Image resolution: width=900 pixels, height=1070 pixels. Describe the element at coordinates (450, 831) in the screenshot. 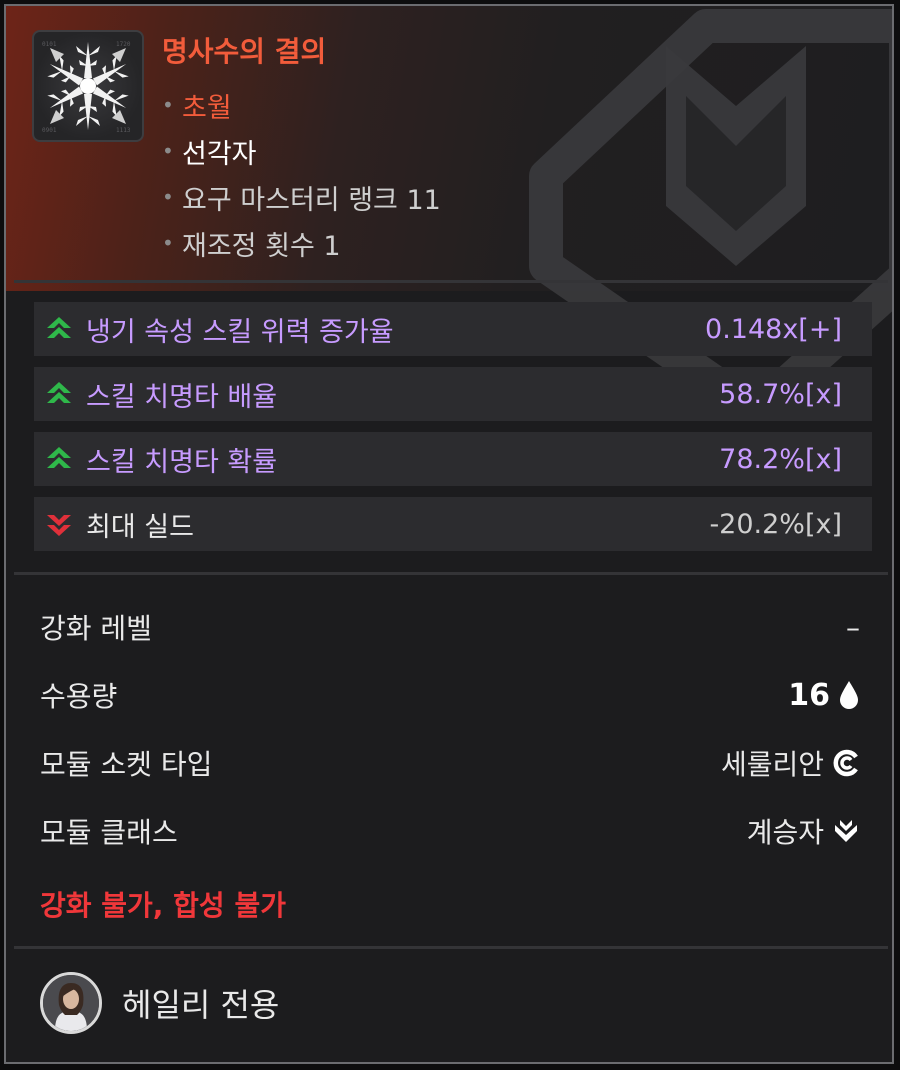

I see `module-class-row: 모듈 클래스 계승자` at that location.